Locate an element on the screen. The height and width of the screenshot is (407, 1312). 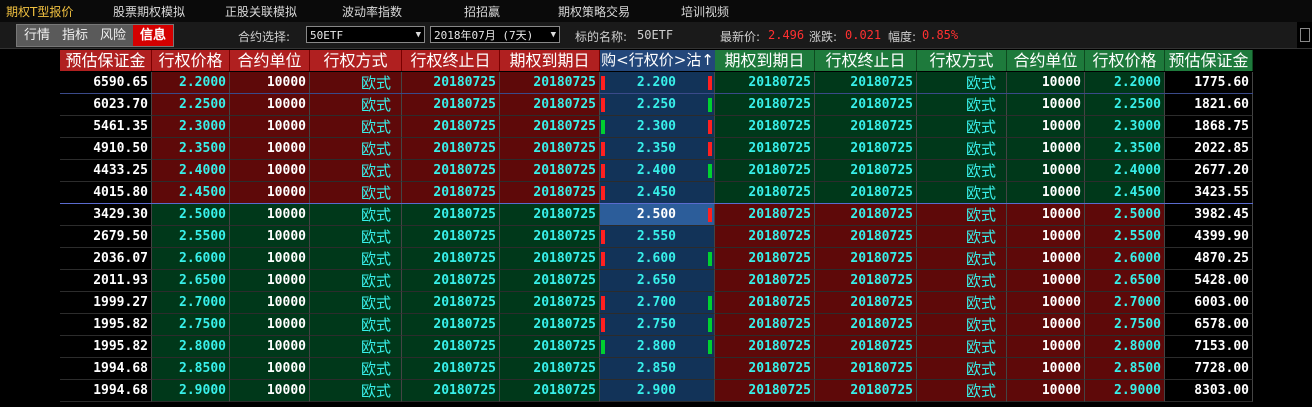
panel-toggle-icon is located at coordinates (1305, 35).